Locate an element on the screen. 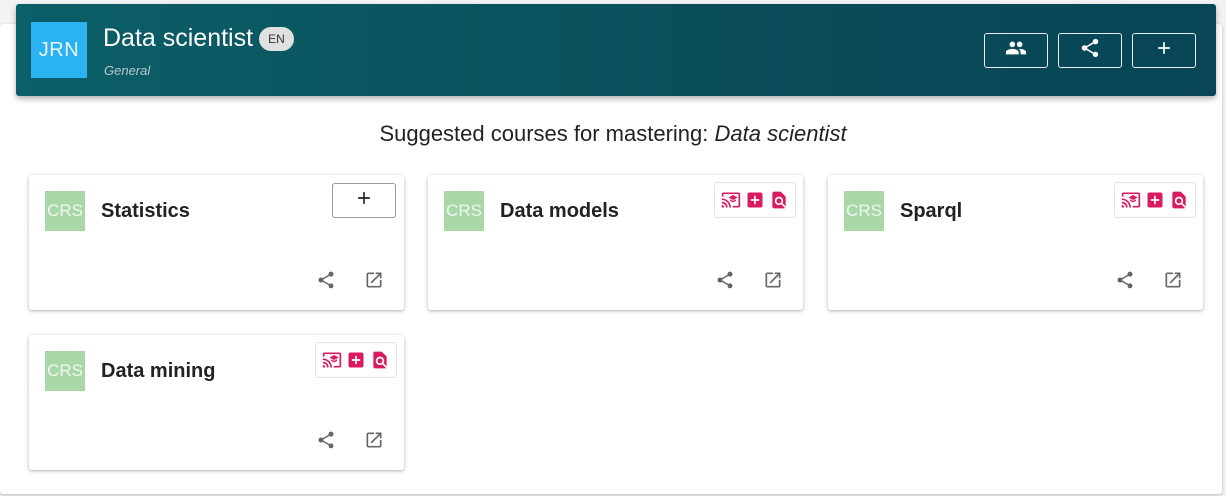  course-card: CRS Statistics is located at coordinates (216, 242).